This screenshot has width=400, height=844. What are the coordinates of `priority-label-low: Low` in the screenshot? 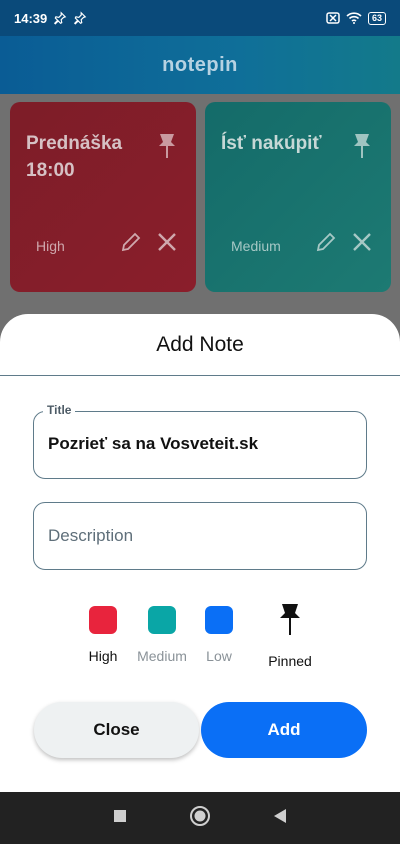 It's located at (219, 656).